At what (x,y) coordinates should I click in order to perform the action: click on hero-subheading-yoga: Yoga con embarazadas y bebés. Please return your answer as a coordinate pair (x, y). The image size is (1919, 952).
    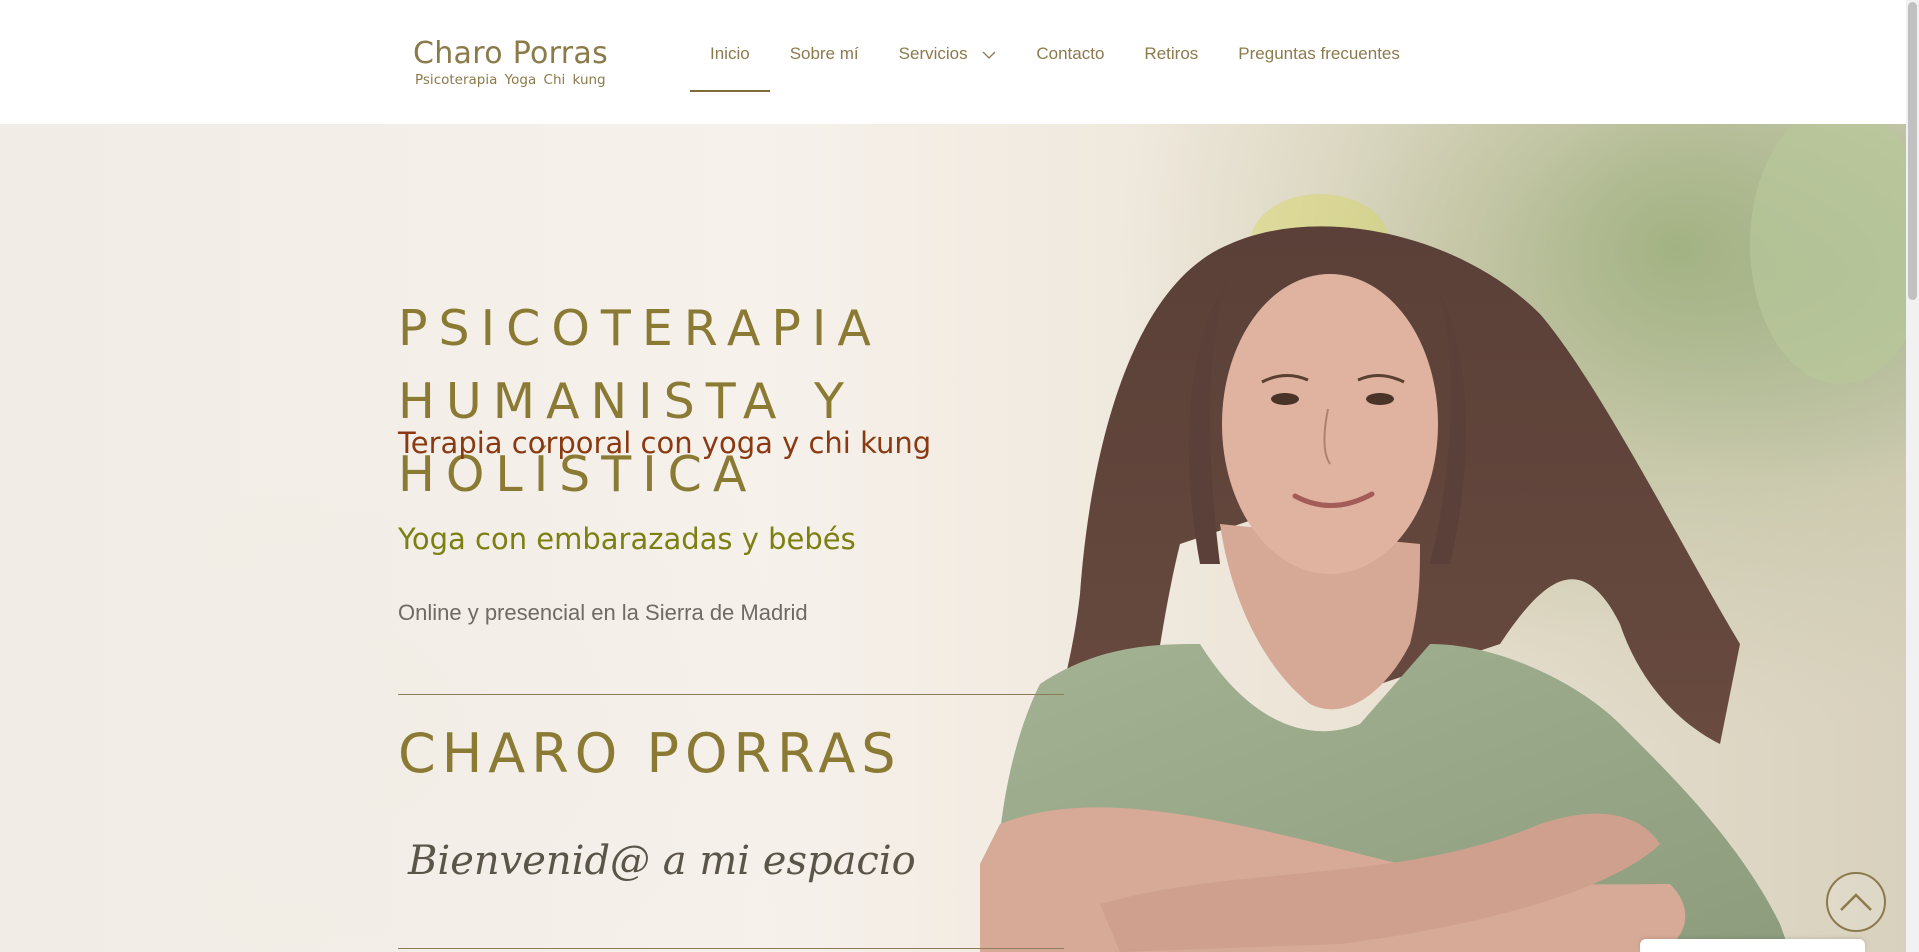
    Looking at the image, I should click on (627, 539).